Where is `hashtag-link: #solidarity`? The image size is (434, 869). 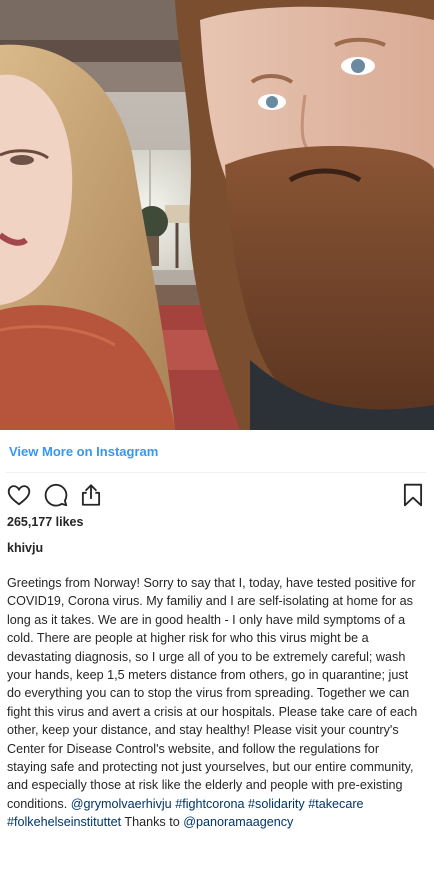 hashtag-link: #solidarity is located at coordinates (276, 804).